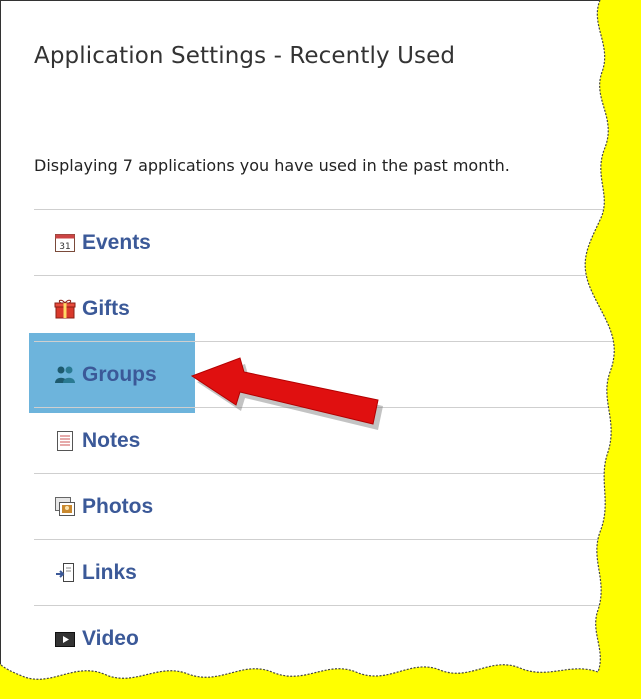 This screenshot has height=699, width=641. What do you see at coordinates (286, 393) in the screenshot?
I see `red-arrow-icon` at bounding box center [286, 393].